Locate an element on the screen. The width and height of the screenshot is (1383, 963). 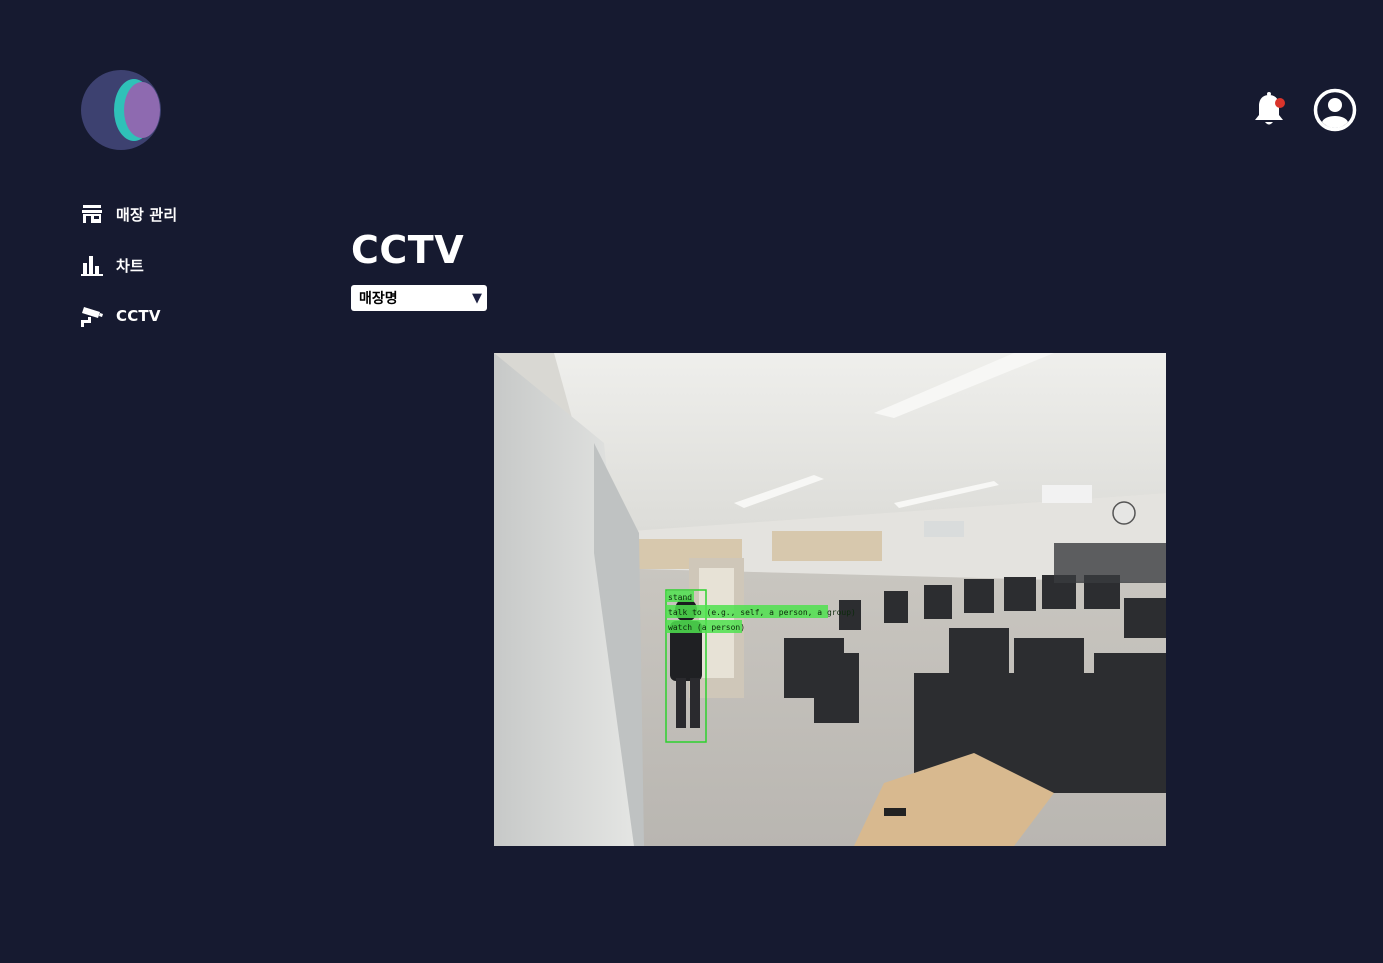
detection-label: stand is located at coordinates (680, 597).